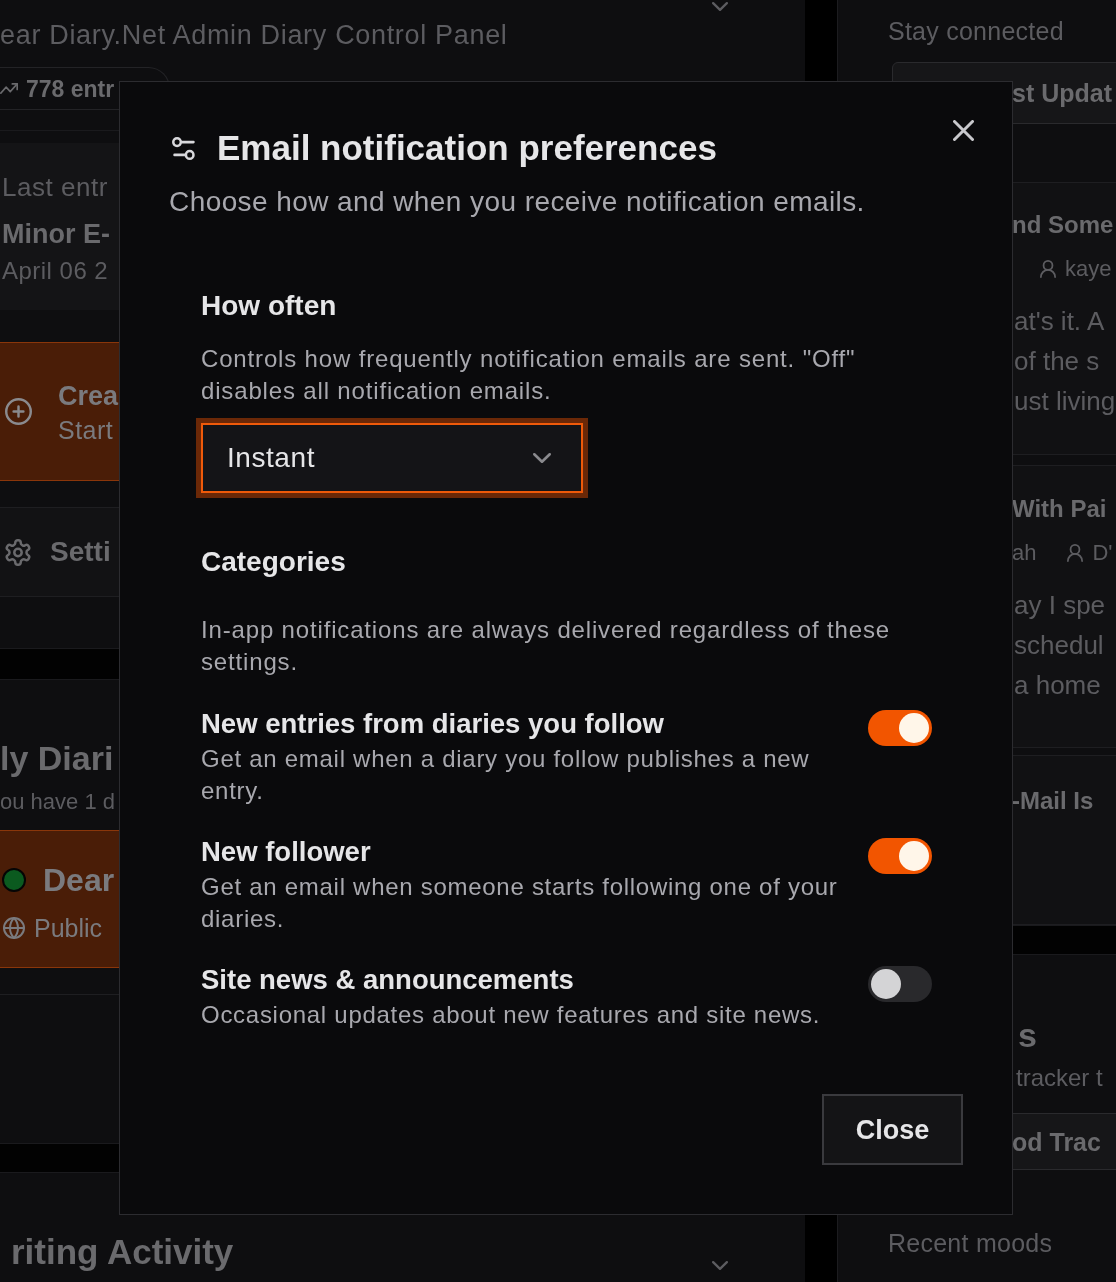 This screenshot has height=1282, width=1116. I want to click on diary-name: Dear, so click(79, 880).